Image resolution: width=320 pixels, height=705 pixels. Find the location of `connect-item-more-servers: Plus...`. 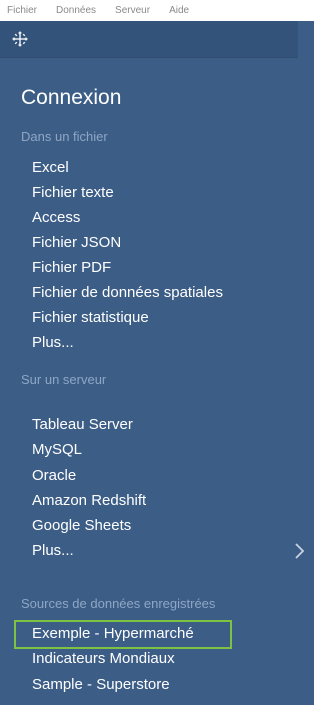

connect-item-more-servers: Plus... is located at coordinates (53, 551).